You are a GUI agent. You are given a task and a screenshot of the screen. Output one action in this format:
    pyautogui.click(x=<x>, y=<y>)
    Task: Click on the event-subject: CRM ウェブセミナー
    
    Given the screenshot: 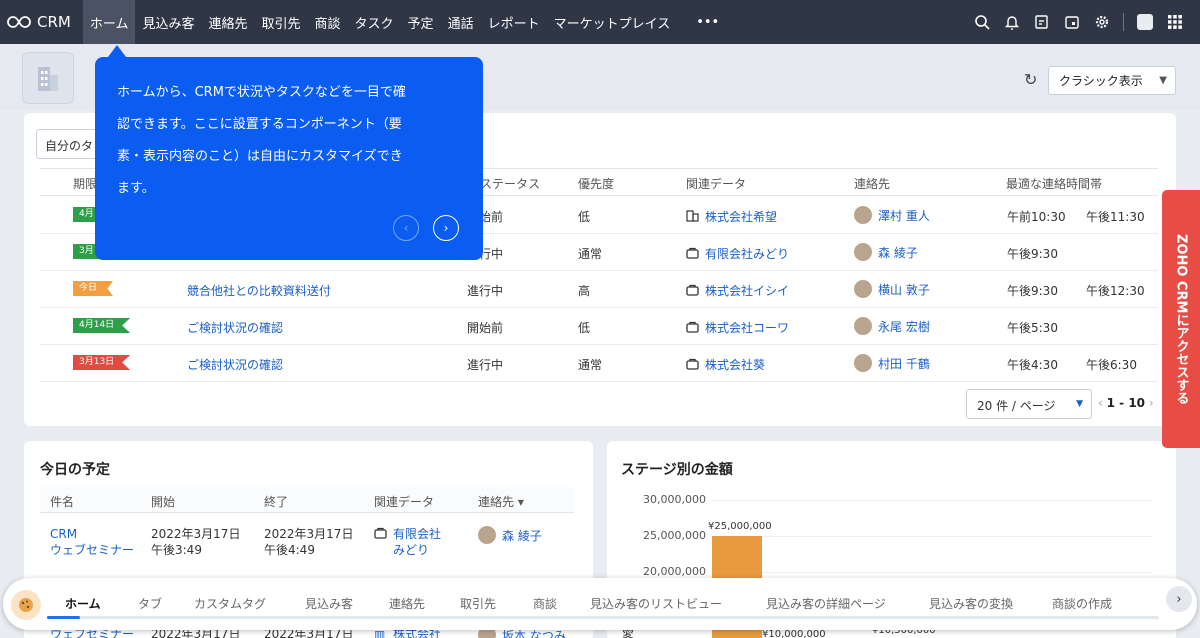 What is the action you would take?
    pyautogui.click(x=92, y=542)
    